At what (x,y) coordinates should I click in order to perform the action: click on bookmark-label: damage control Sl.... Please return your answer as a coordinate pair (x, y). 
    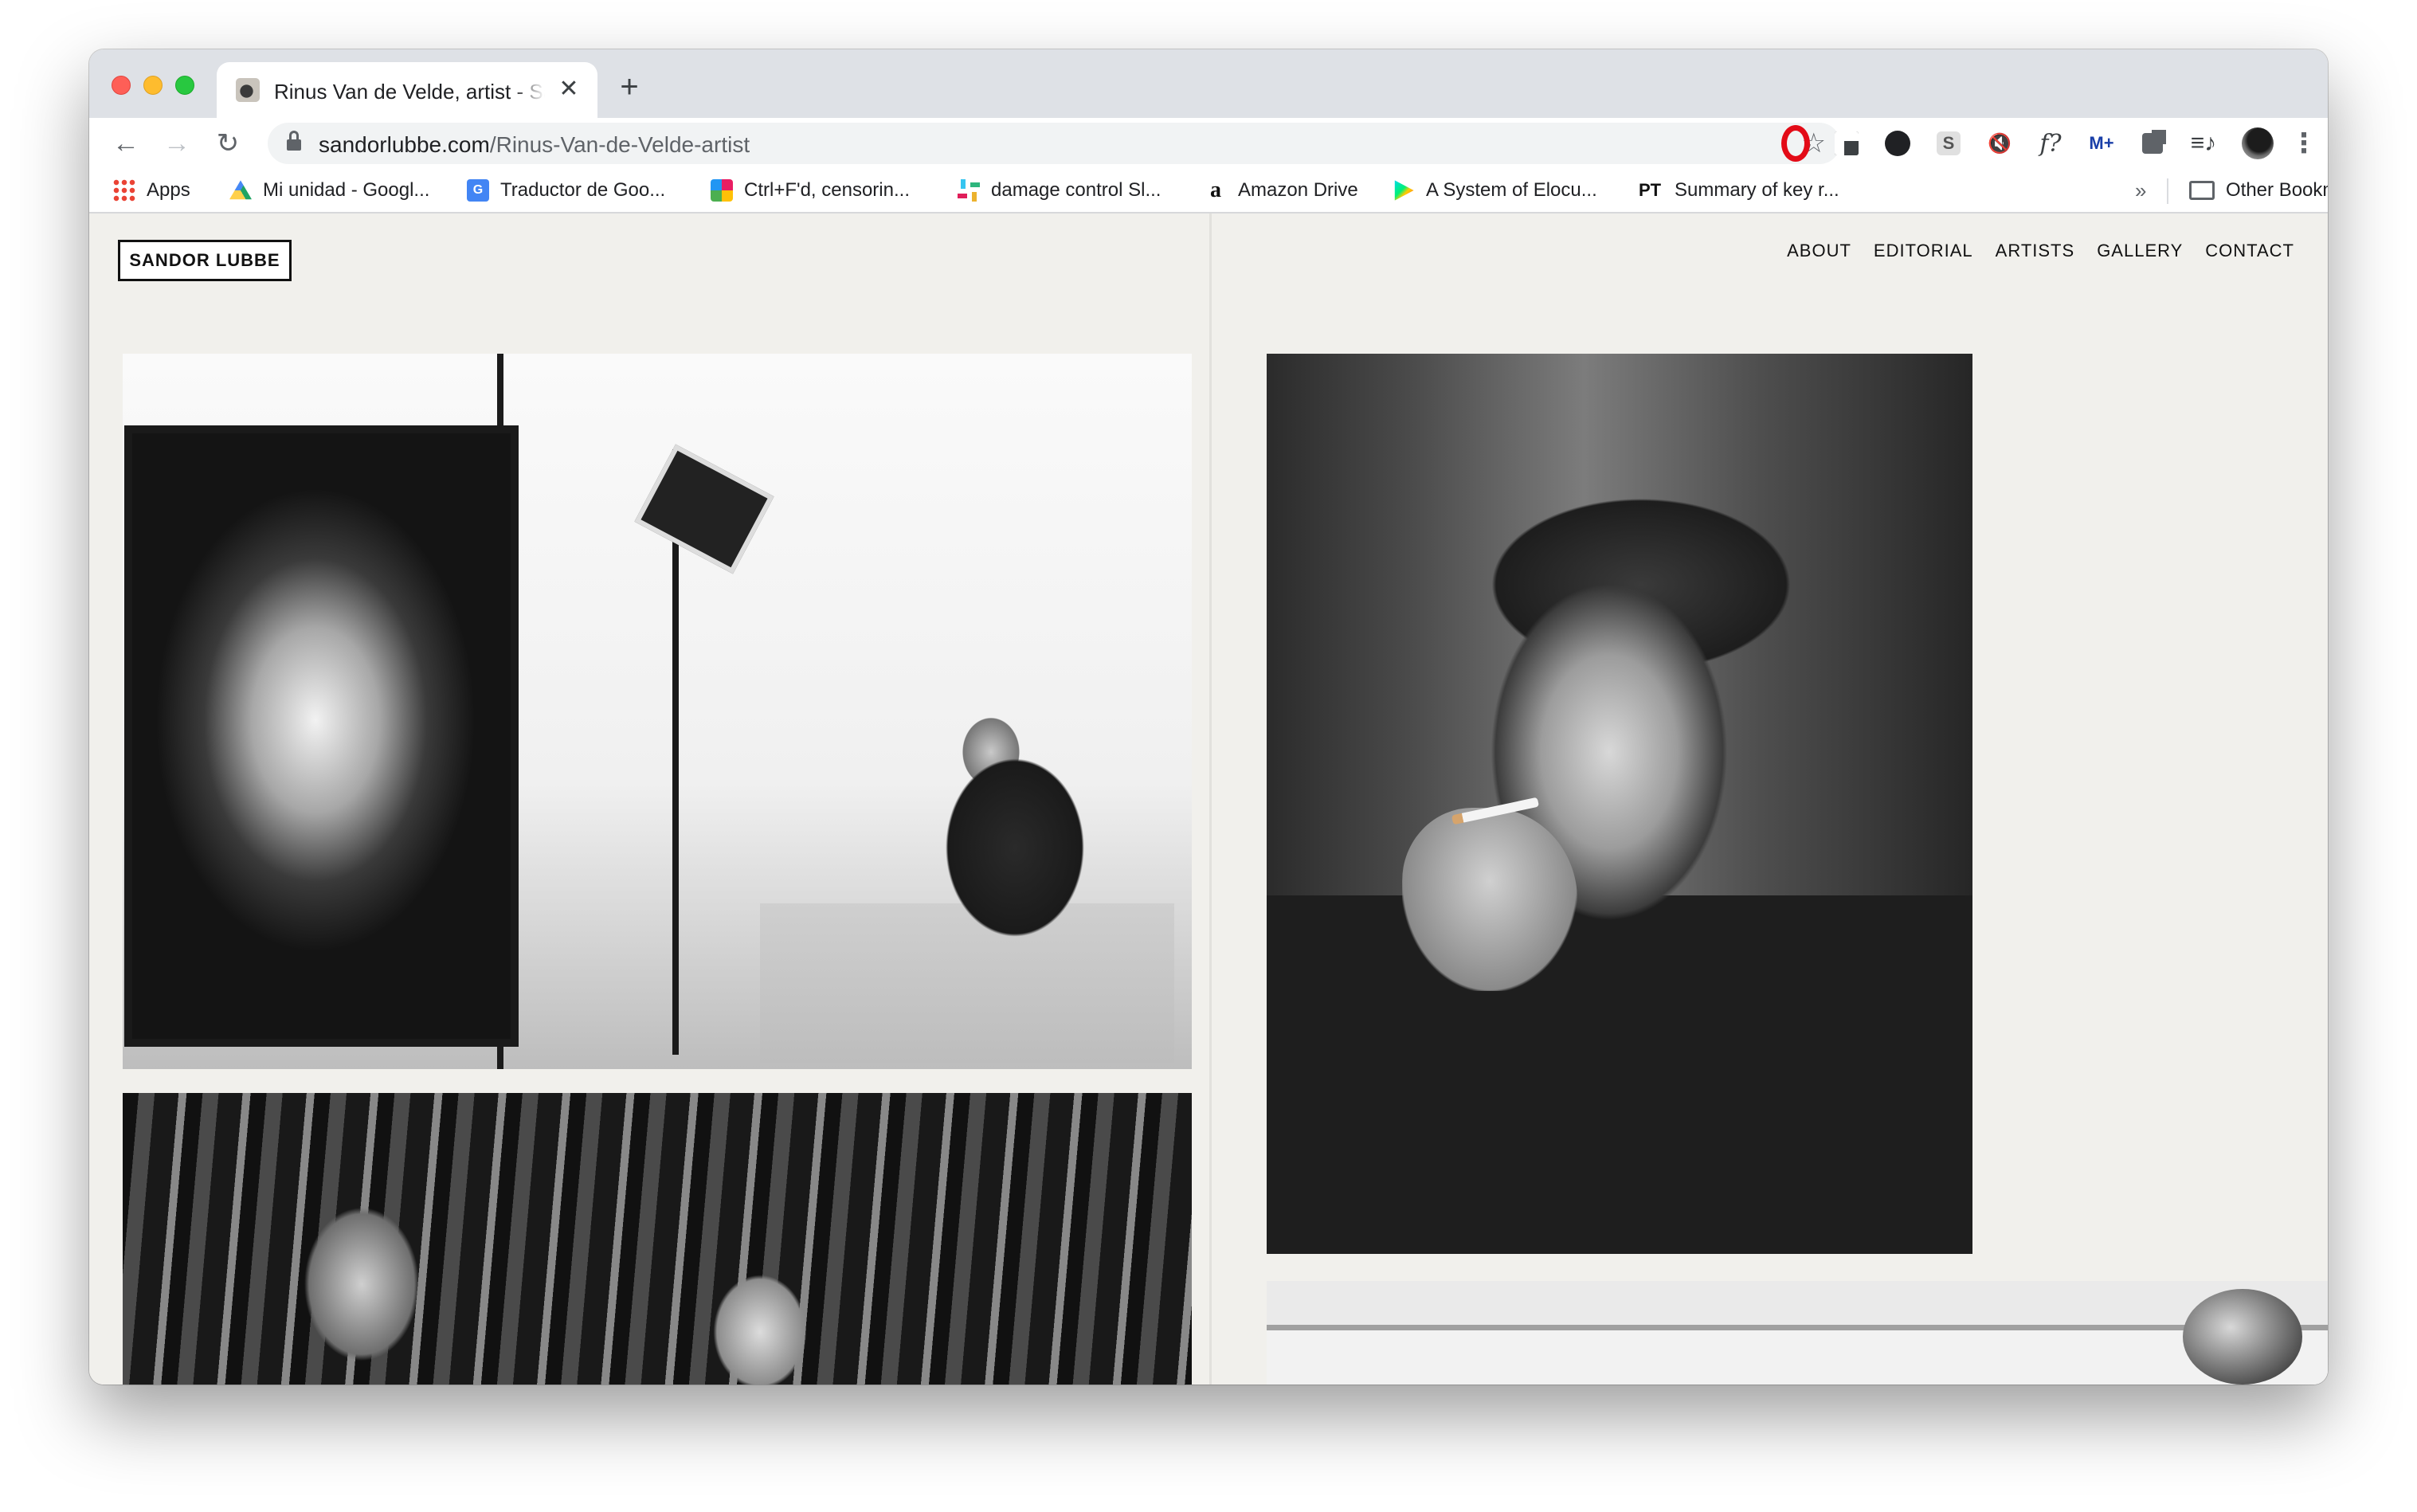
    Looking at the image, I should click on (1076, 190).